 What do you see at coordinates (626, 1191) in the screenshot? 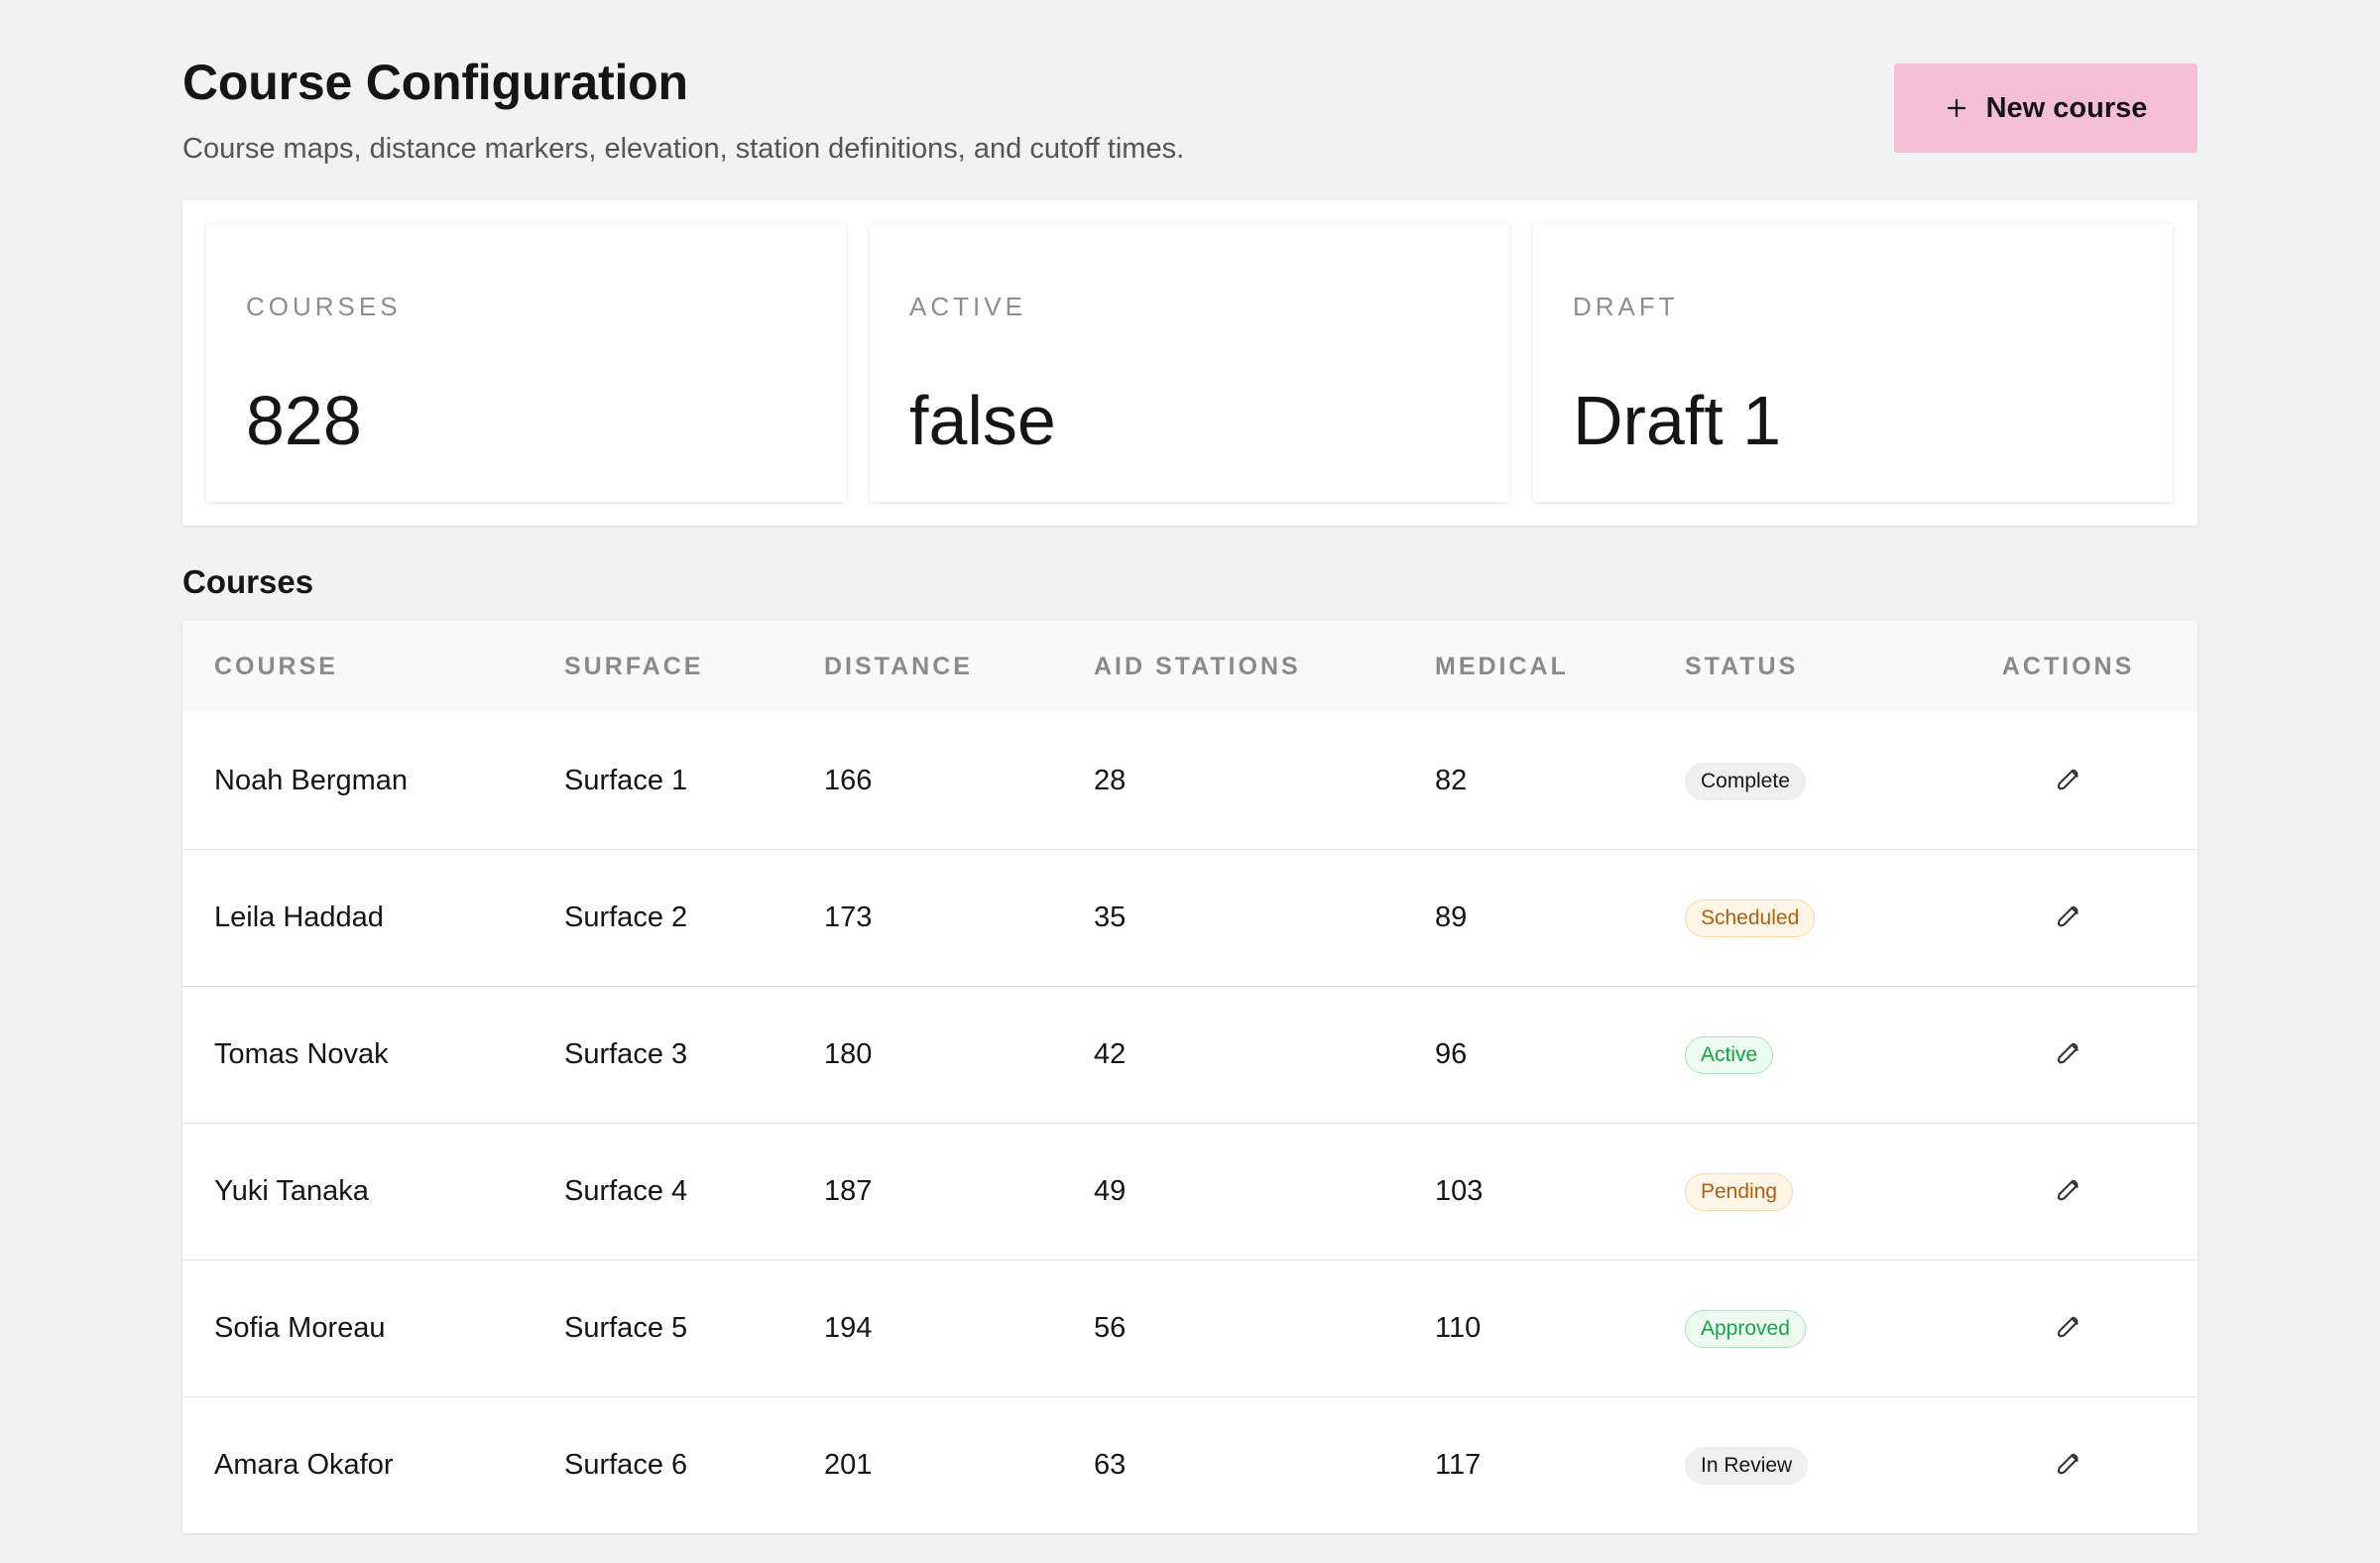
I see `surface-cell: Surface 4` at bounding box center [626, 1191].